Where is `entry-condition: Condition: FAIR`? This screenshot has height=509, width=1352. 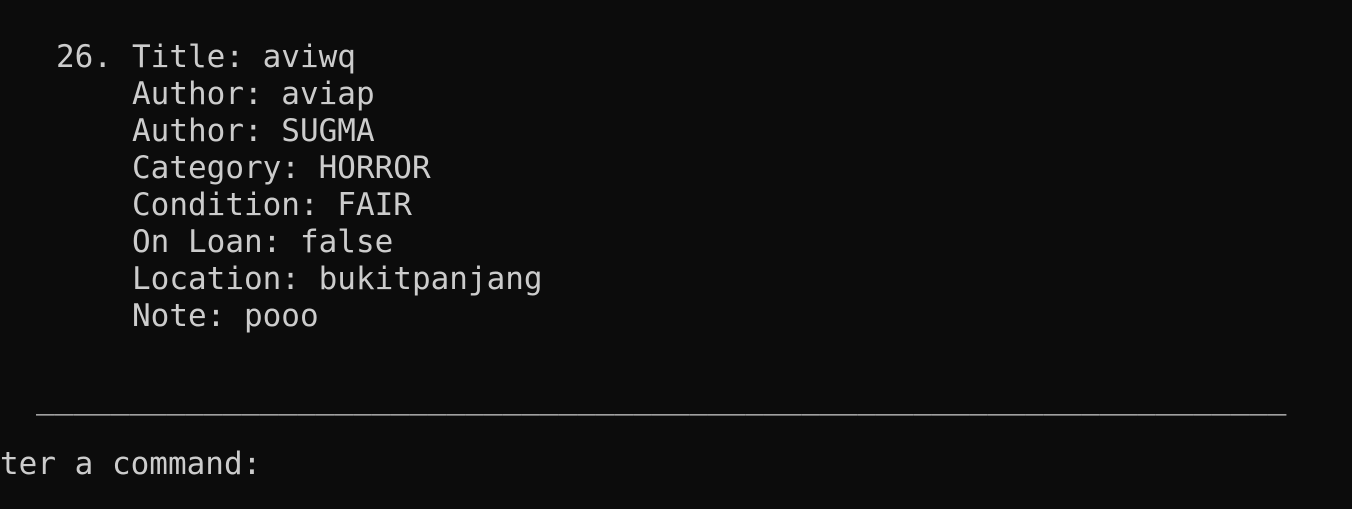
entry-condition: Condition: FAIR is located at coordinates (272, 205).